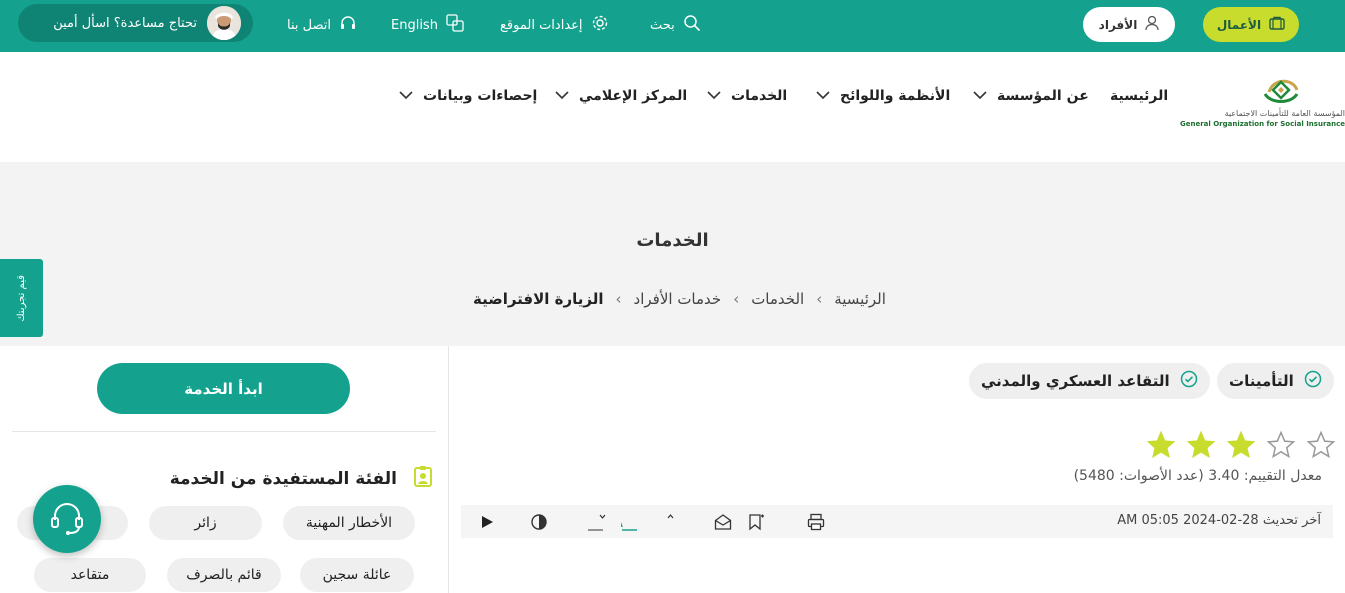  What do you see at coordinates (662, 25) in the screenshot?
I see `search-label: بحث` at bounding box center [662, 25].